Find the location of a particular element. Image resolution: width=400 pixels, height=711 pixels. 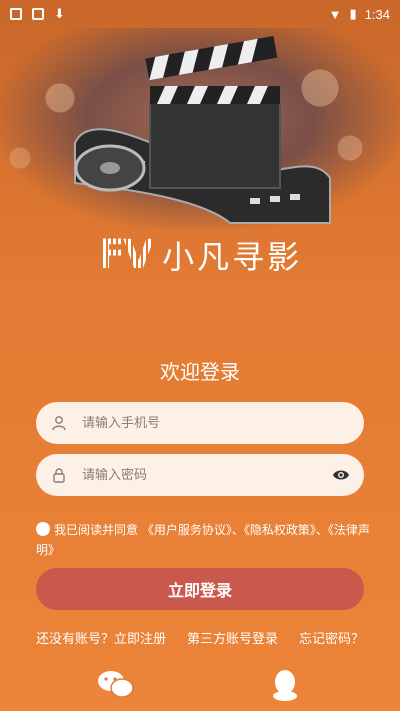

app-name: 小凡寻影 is located at coordinates (232, 257).